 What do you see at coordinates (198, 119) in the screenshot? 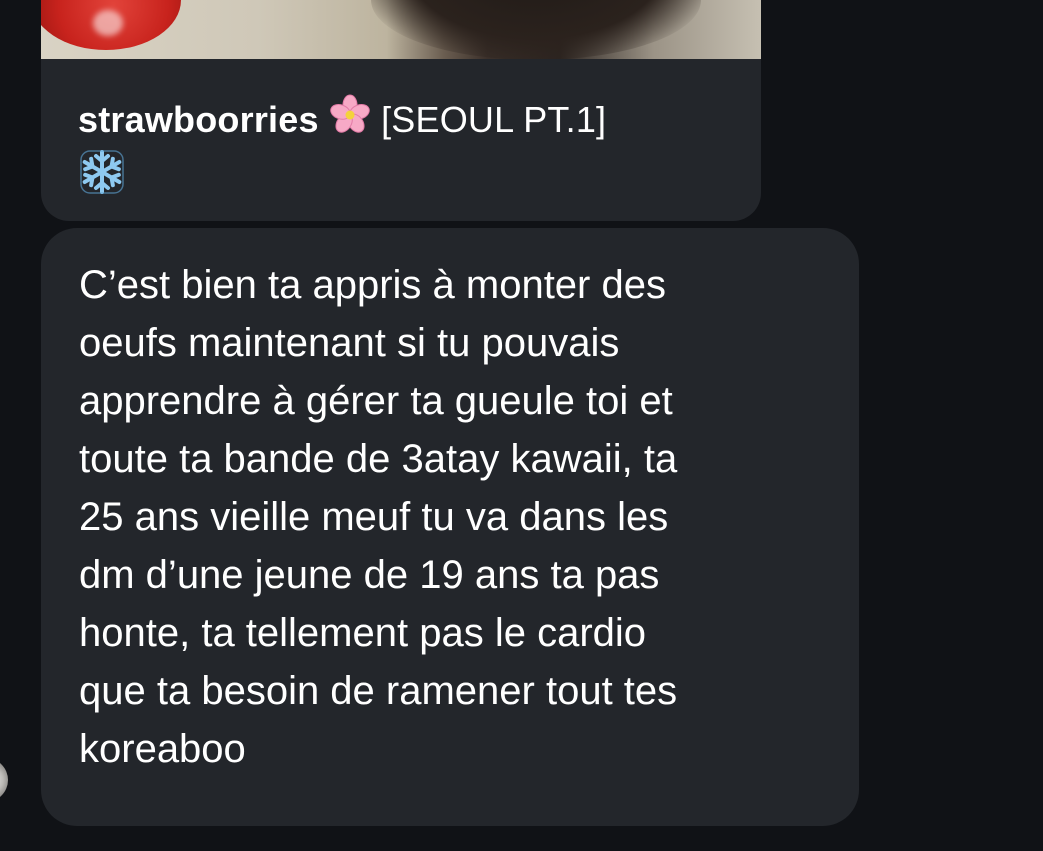
I see `post-author-name: strawboorries` at bounding box center [198, 119].